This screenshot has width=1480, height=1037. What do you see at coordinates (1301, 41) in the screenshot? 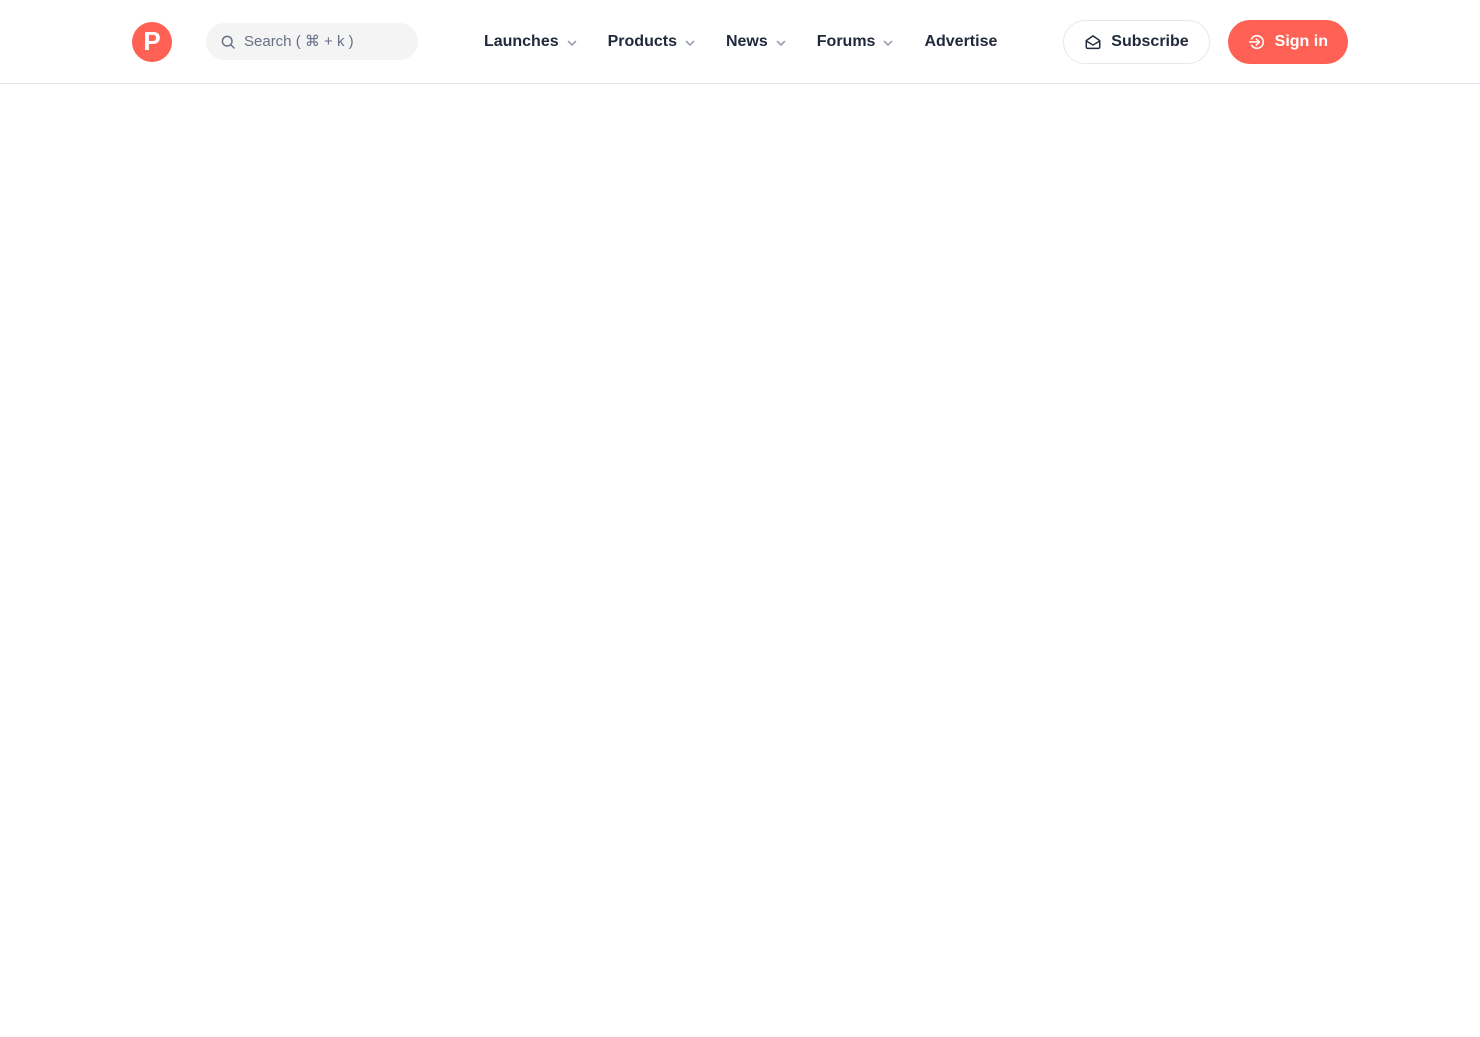
I see `sign-in-label: Sign in` at bounding box center [1301, 41].